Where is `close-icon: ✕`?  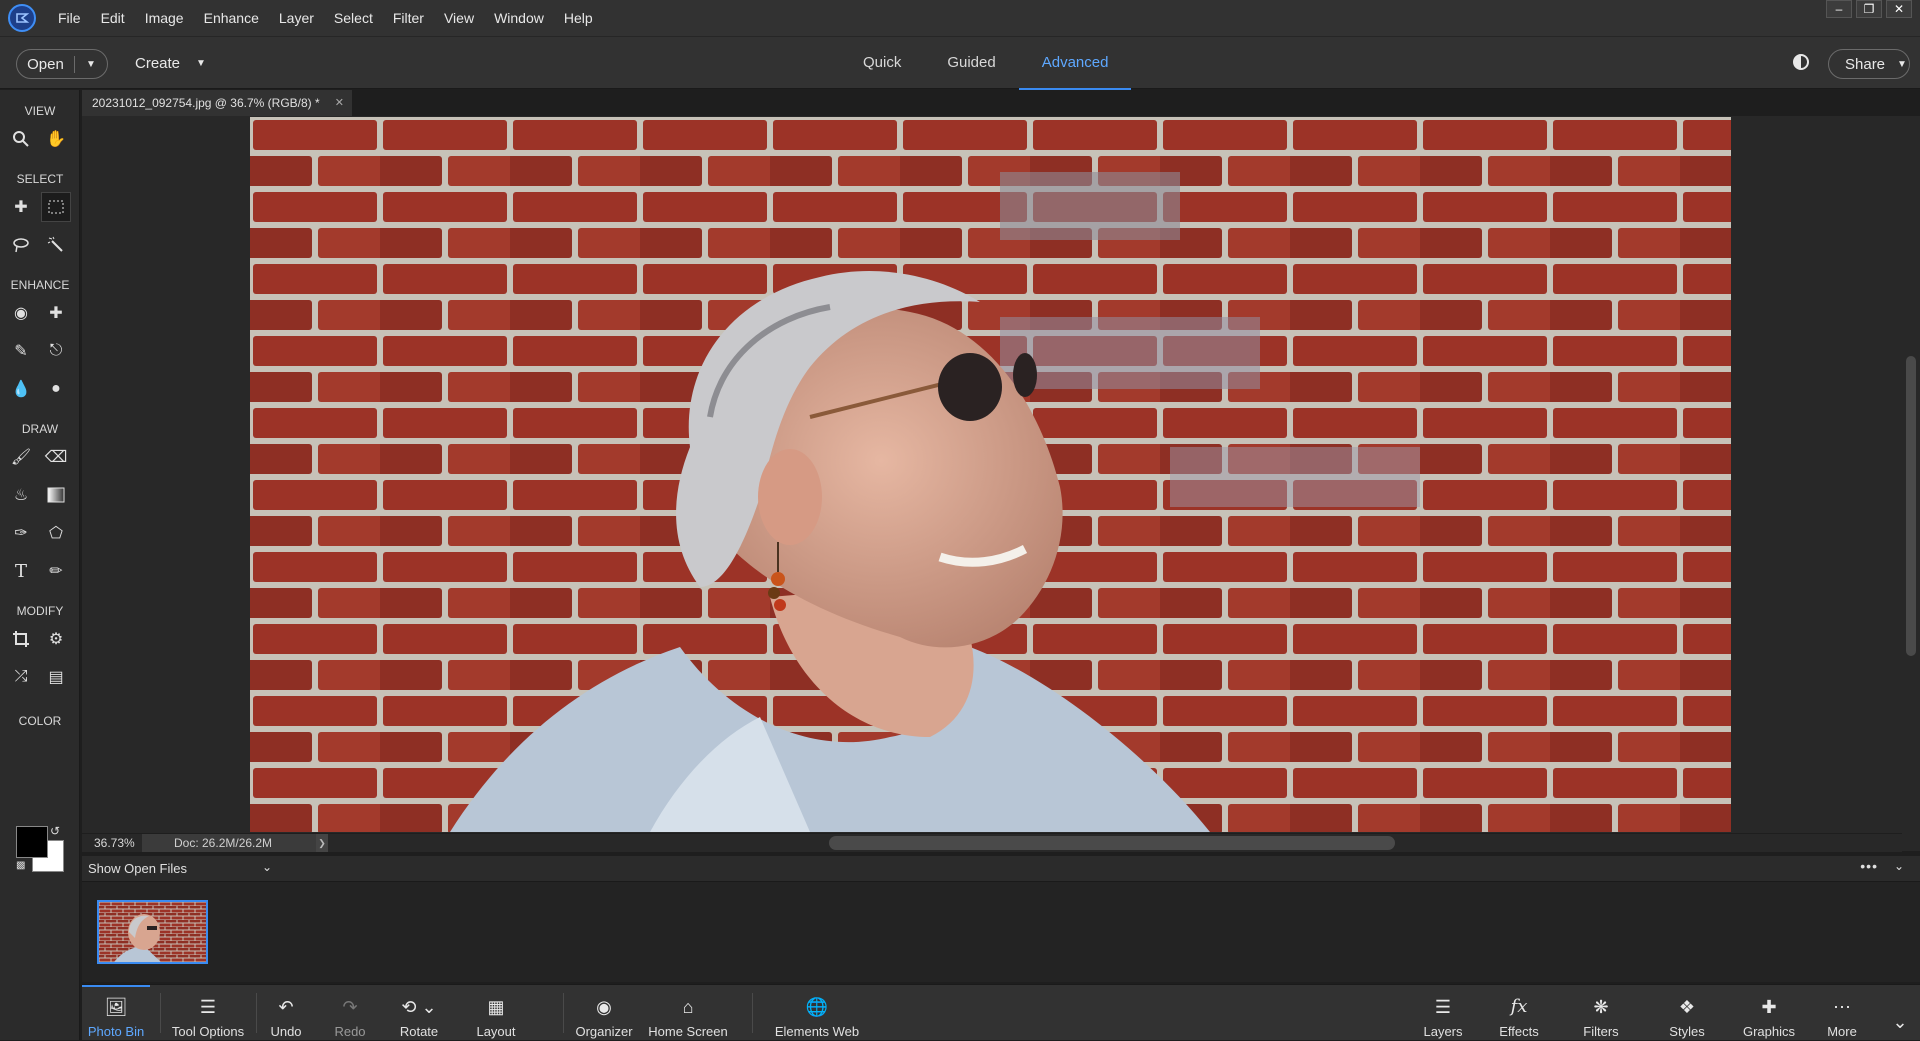 close-icon: ✕ is located at coordinates (1899, 9).